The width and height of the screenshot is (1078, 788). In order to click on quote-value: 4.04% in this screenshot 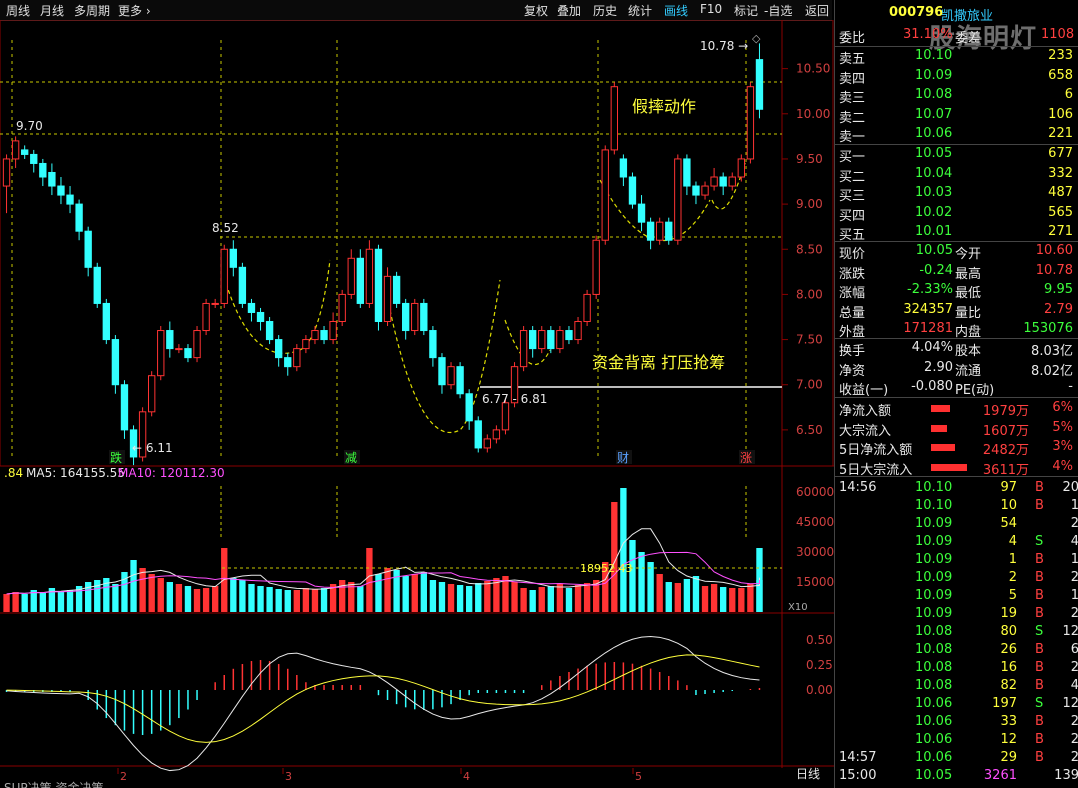, I will do `click(932, 347)`.